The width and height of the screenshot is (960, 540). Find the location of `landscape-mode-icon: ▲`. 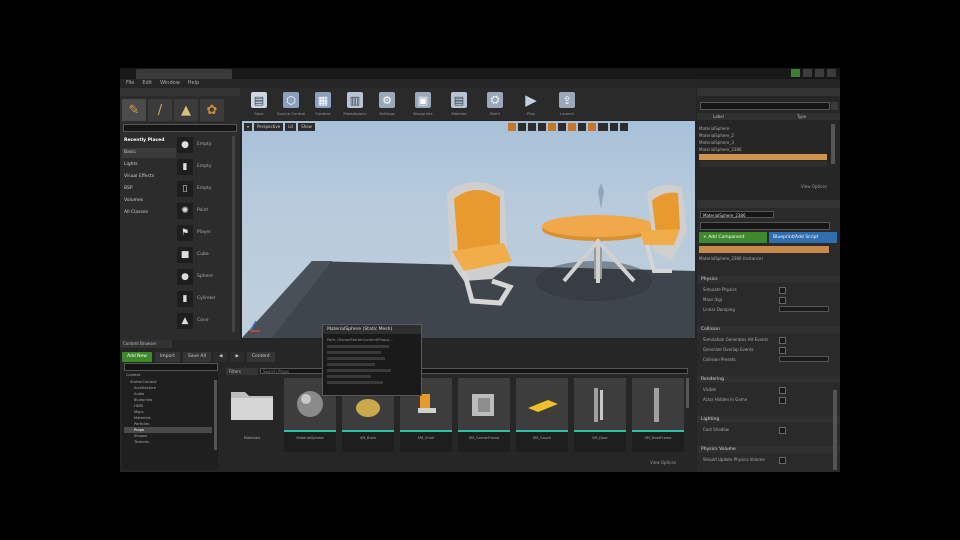

landscape-mode-icon: ▲ is located at coordinates (186, 110).